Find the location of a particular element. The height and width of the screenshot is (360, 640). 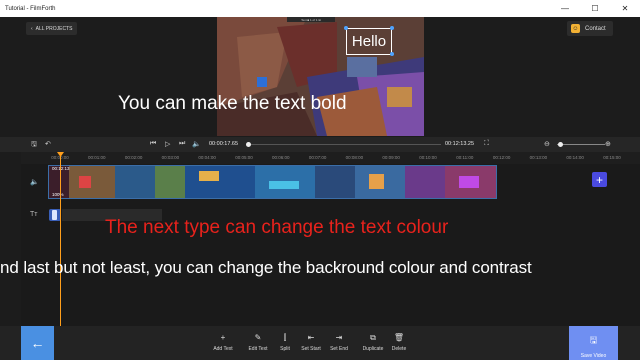

ruler-tick-label: 00:14:00 is located at coordinates (575, 157).